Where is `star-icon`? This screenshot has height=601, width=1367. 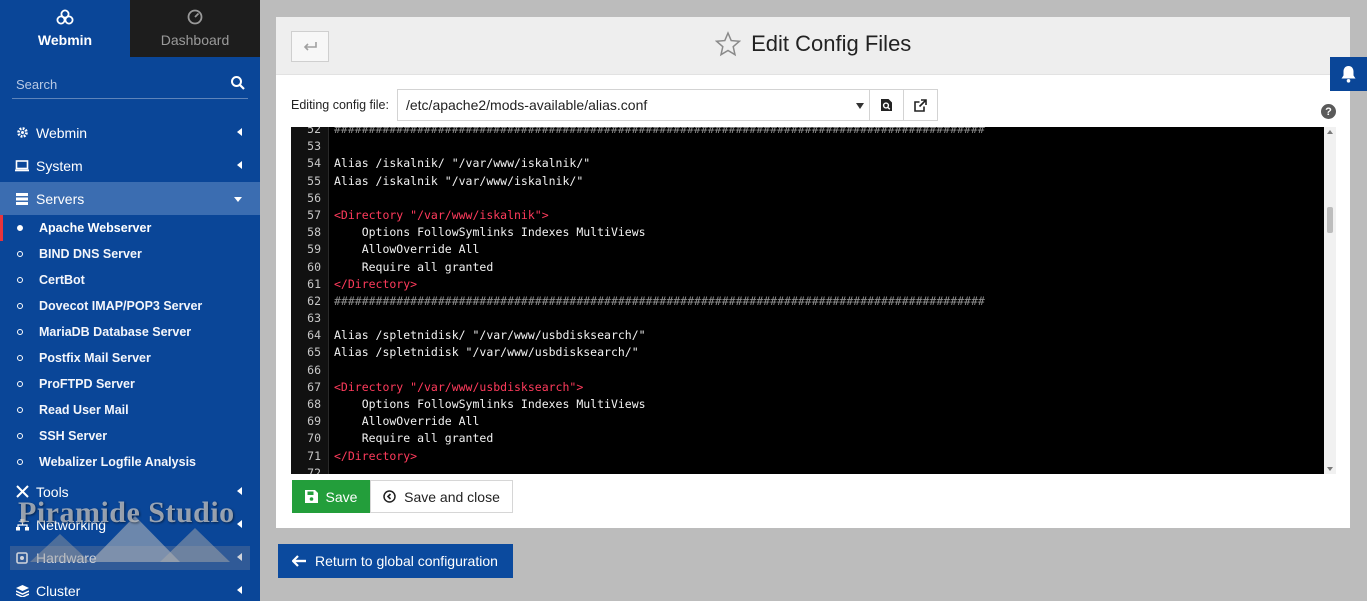 star-icon is located at coordinates (727, 44).